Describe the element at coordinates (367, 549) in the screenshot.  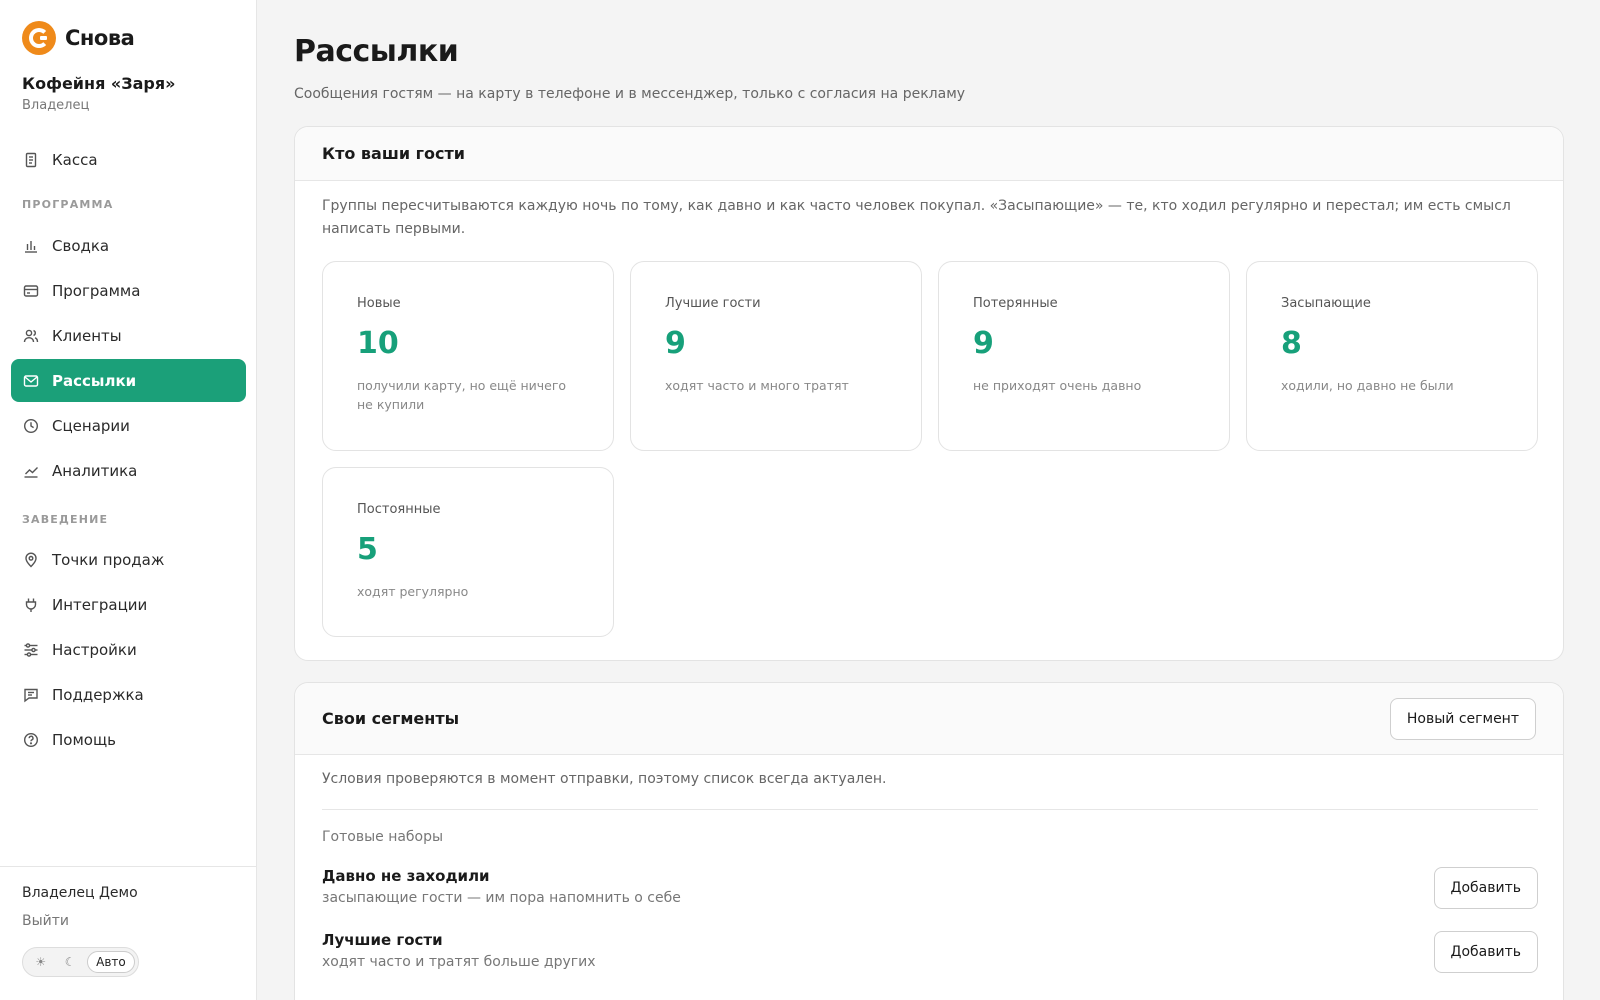
I see `segment-value: 5` at that location.